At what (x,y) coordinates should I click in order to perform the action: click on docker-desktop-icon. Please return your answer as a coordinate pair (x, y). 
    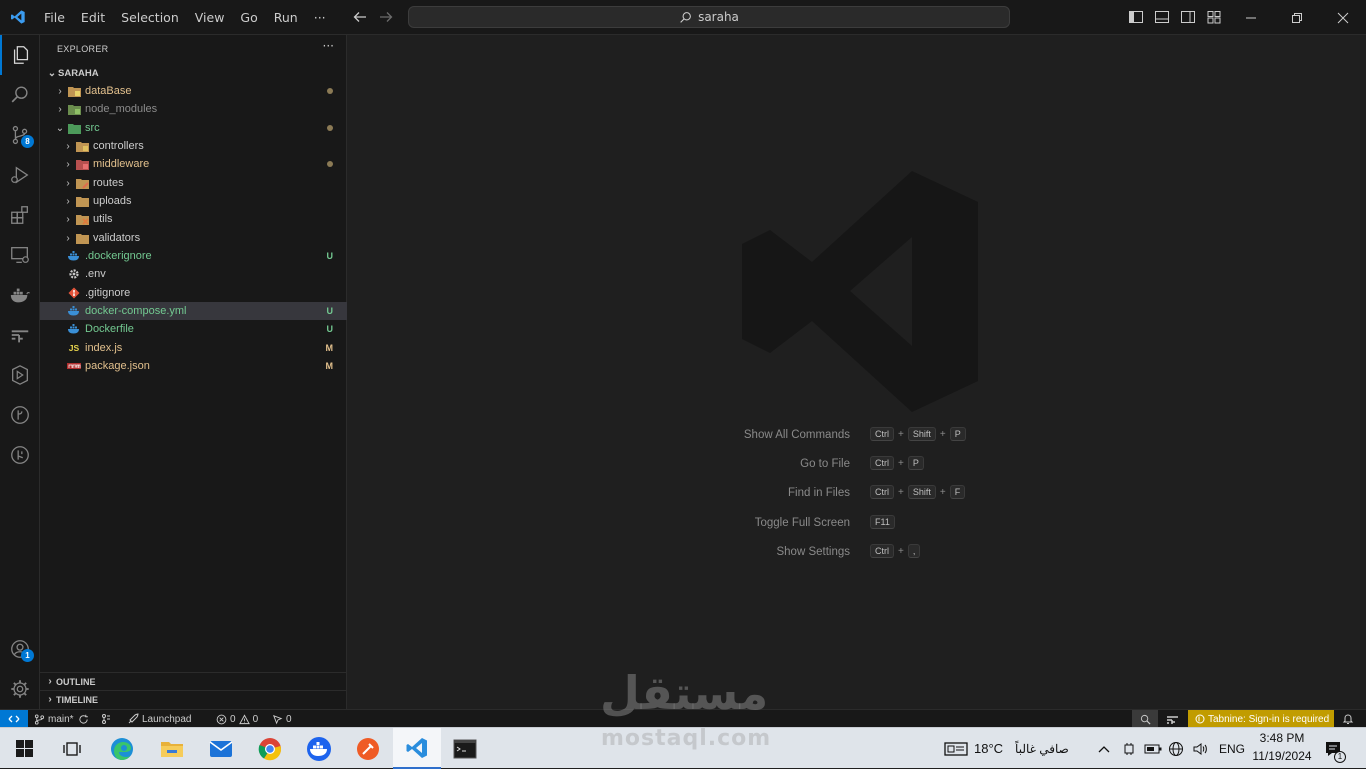
    Looking at the image, I should click on (319, 748).